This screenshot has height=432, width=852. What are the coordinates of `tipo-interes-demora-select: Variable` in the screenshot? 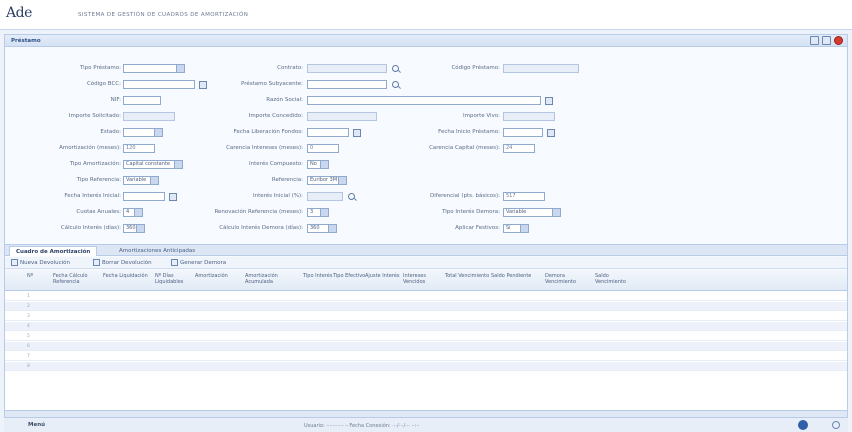 It's located at (532, 212).